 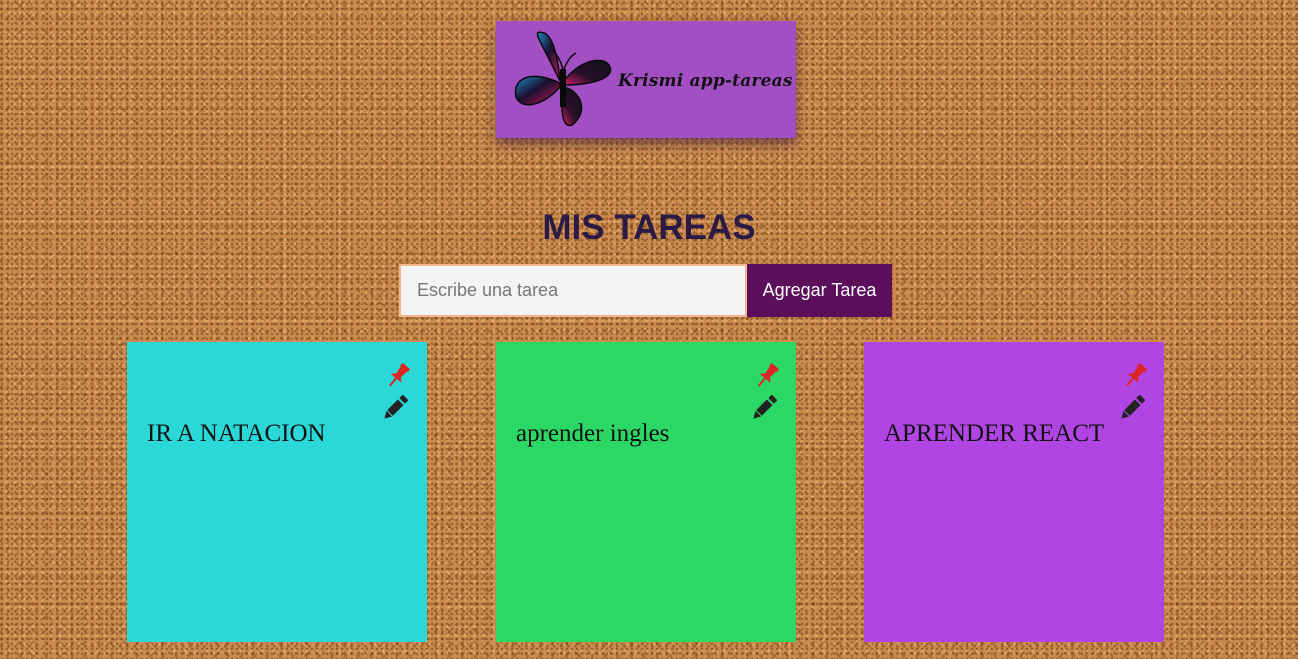 What do you see at coordinates (994, 433) in the screenshot?
I see `task-text: APRENDER REACT` at bounding box center [994, 433].